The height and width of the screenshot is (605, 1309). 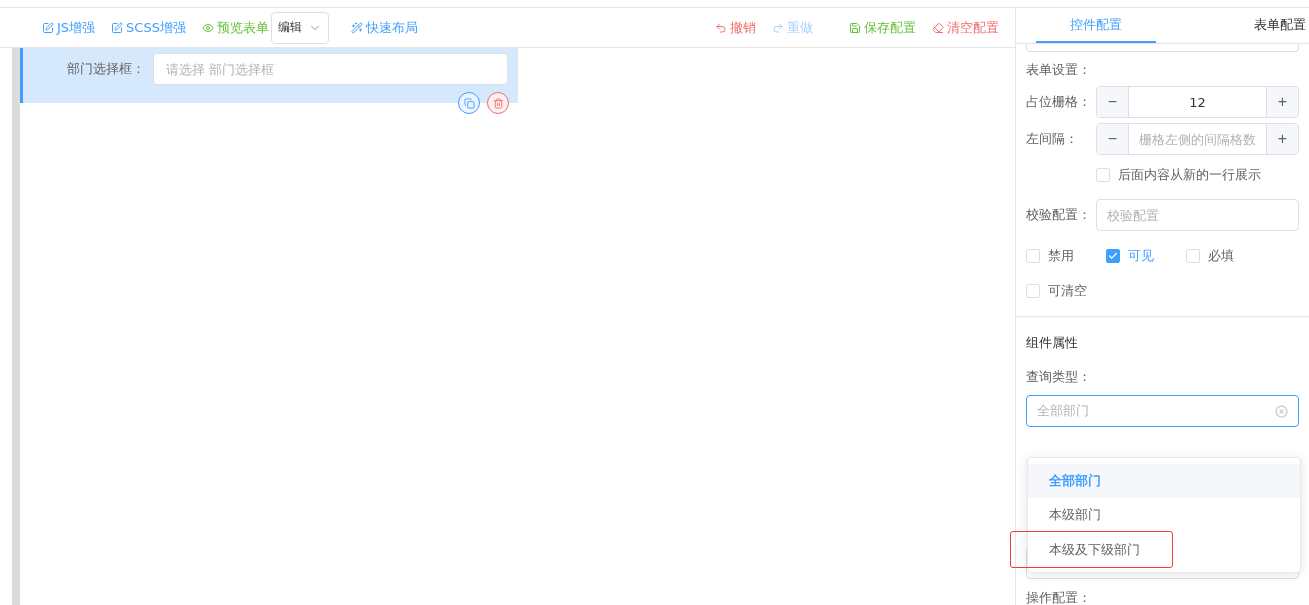 What do you see at coordinates (965, 27) in the screenshot?
I see `clear-button: 清空配置` at bounding box center [965, 27].